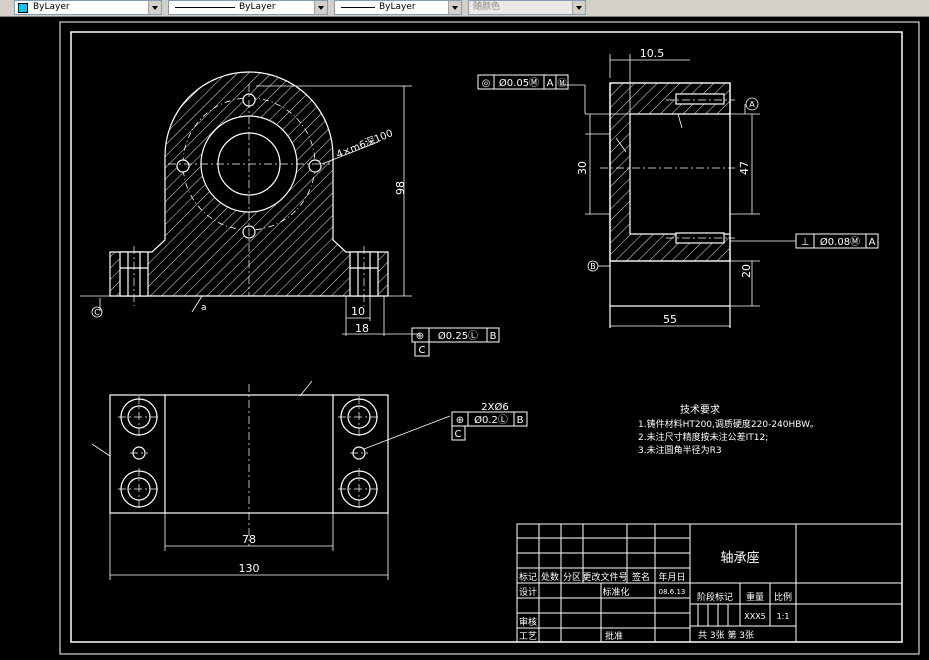 The width and height of the screenshot is (929, 660). What do you see at coordinates (204, 308) in the screenshot?
I see `roughness-symbol: a` at bounding box center [204, 308].